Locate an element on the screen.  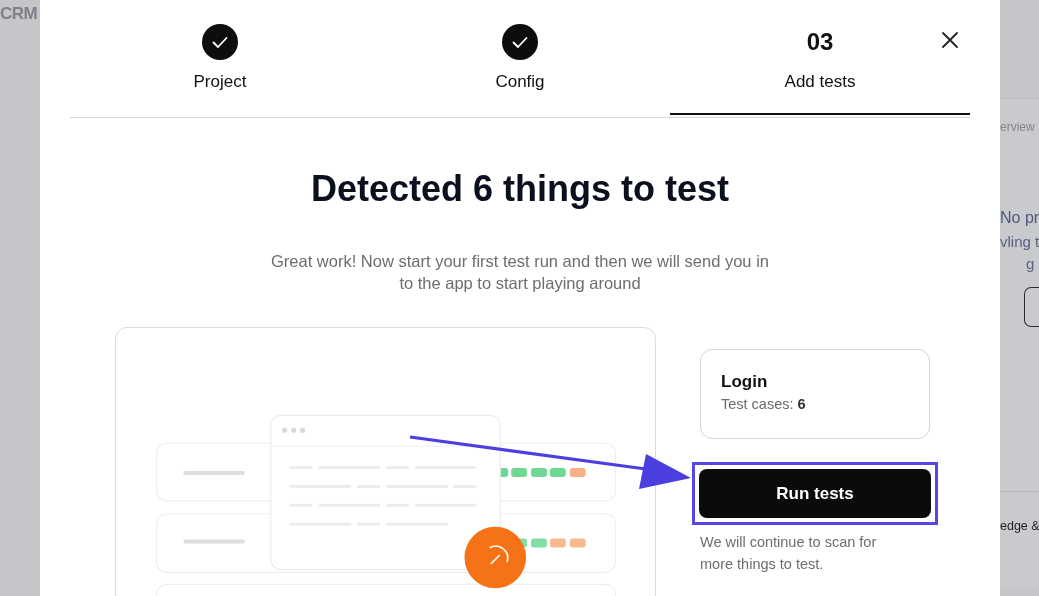
test-name: Login is located at coordinates (745, 382).